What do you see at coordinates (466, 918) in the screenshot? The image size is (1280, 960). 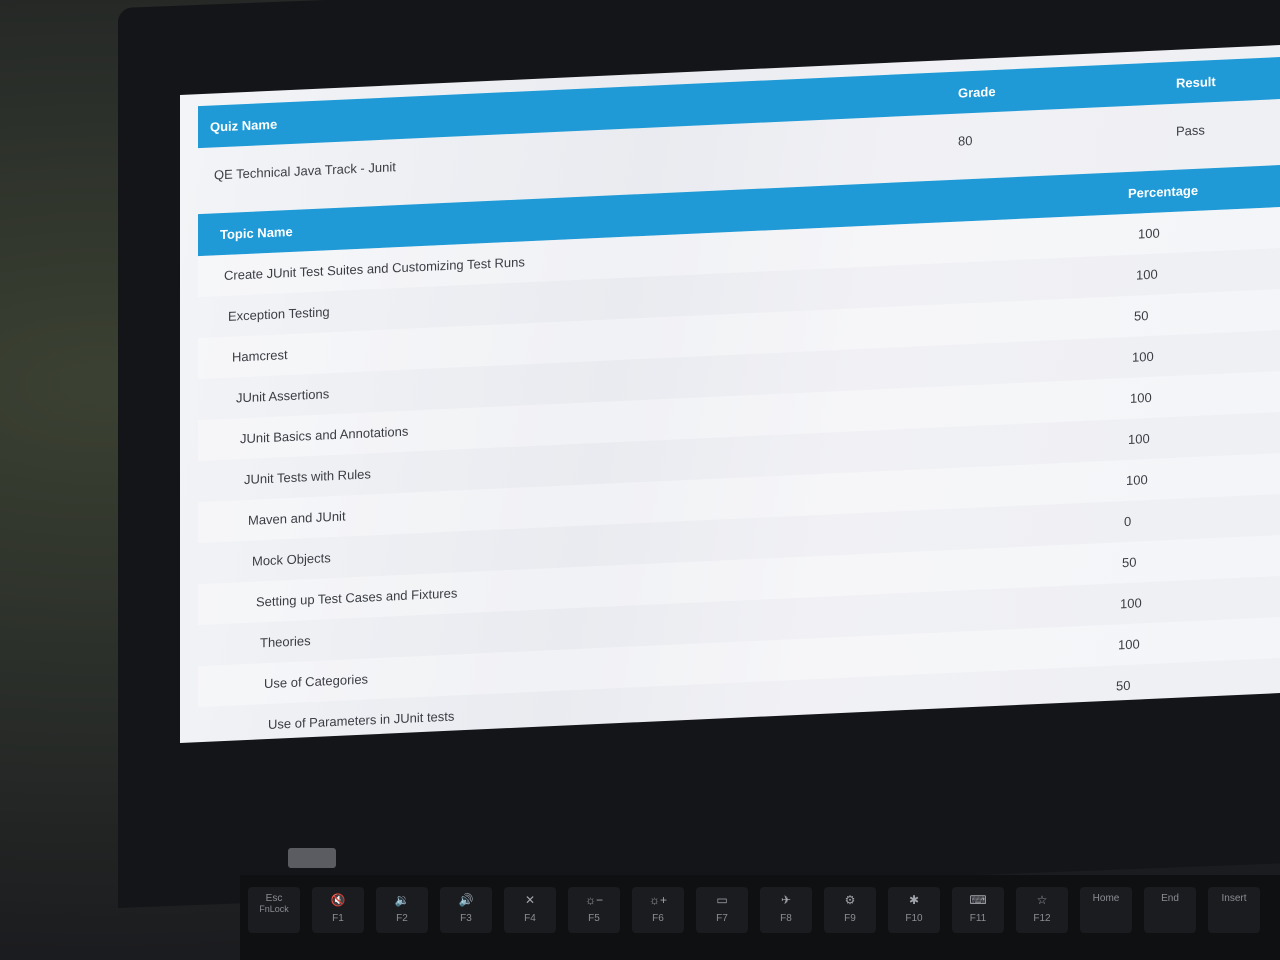 I see `key-label: F3` at bounding box center [466, 918].